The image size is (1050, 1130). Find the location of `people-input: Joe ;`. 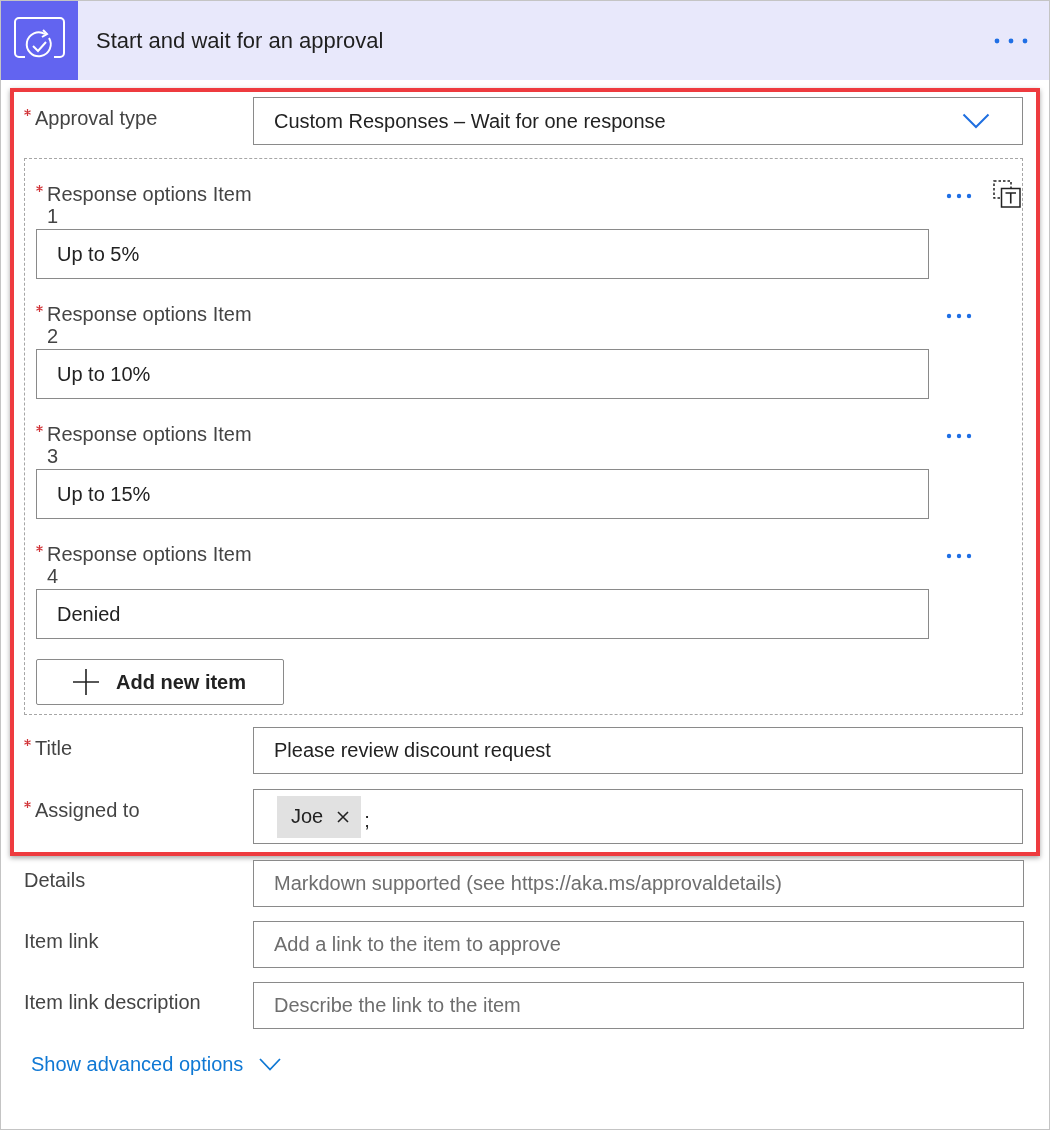

people-input: Joe ; is located at coordinates (638, 816).